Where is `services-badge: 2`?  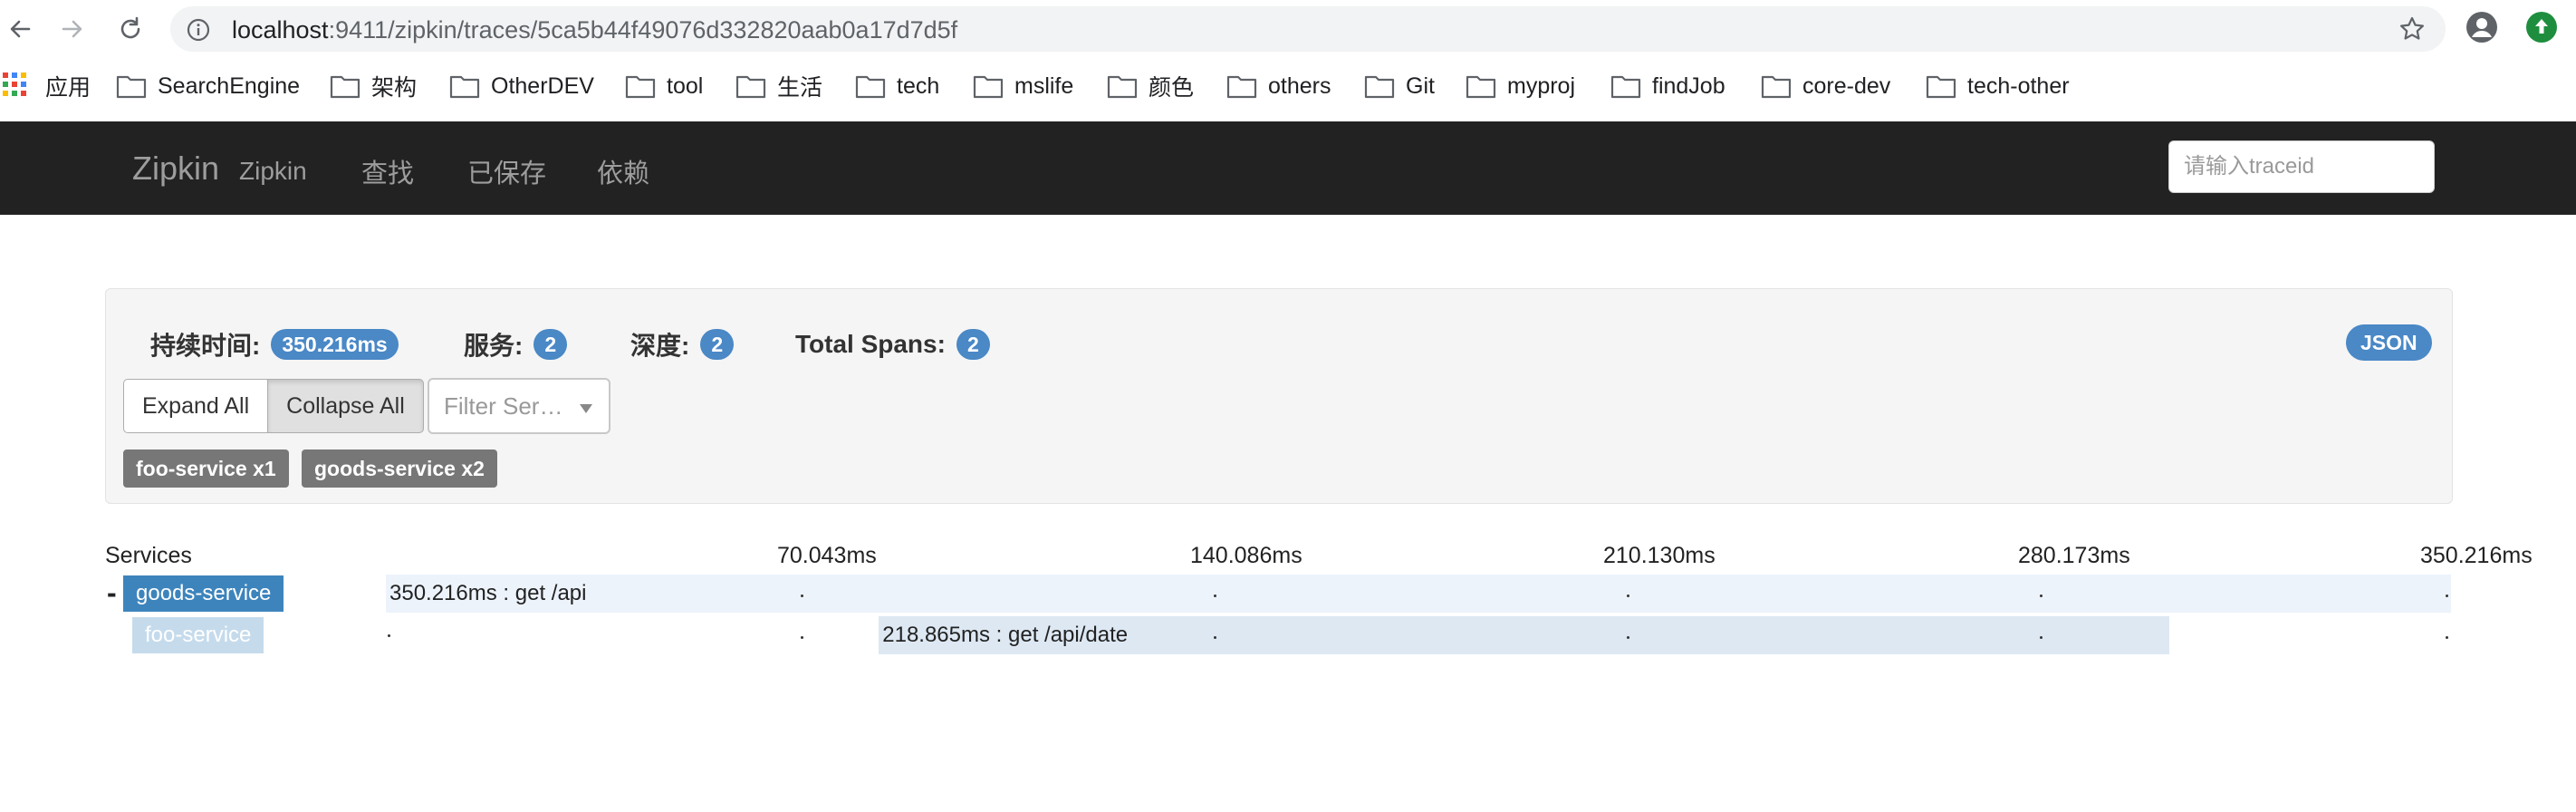 services-badge: 2 is located at coordinates (550, 344).